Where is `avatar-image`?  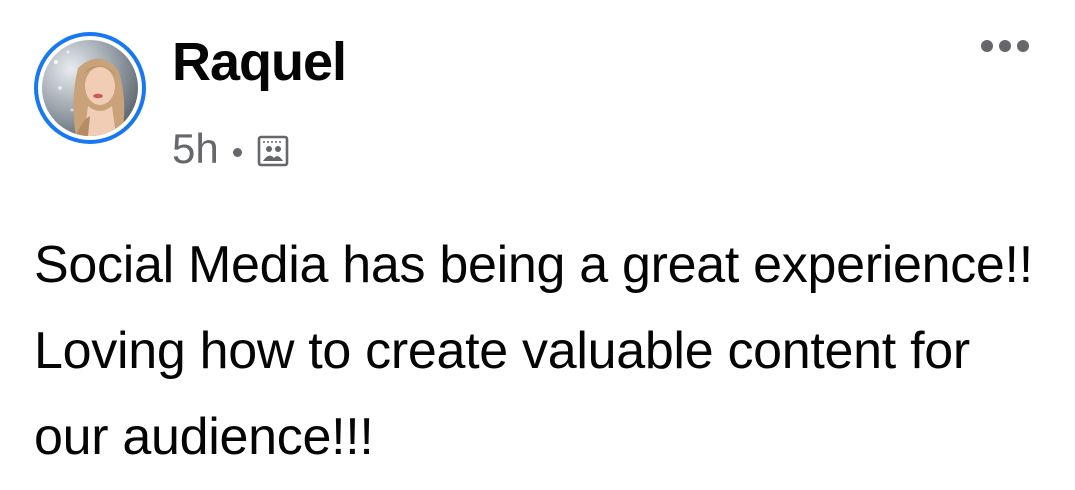
avatar-image is located at coordinates (90, 88).